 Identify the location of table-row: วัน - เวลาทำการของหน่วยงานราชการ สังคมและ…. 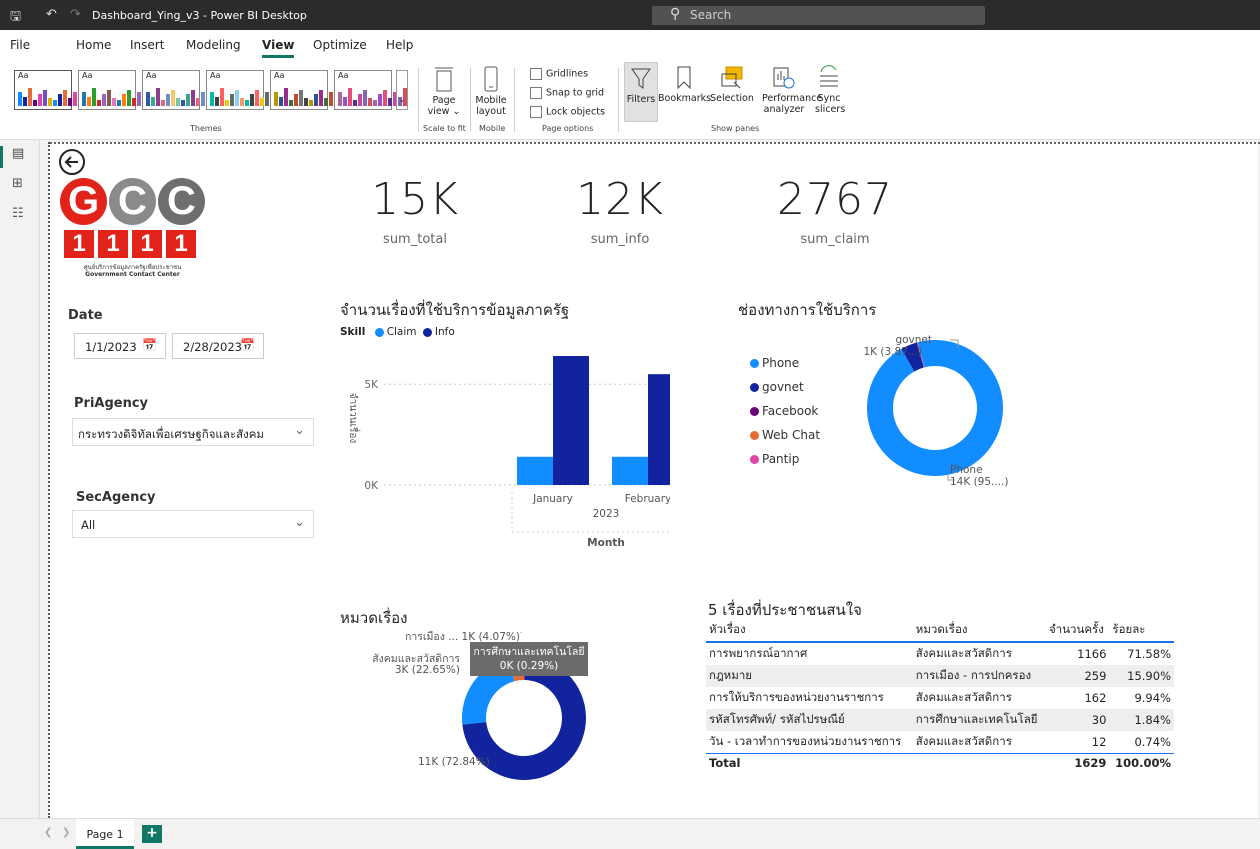
(940, 742).